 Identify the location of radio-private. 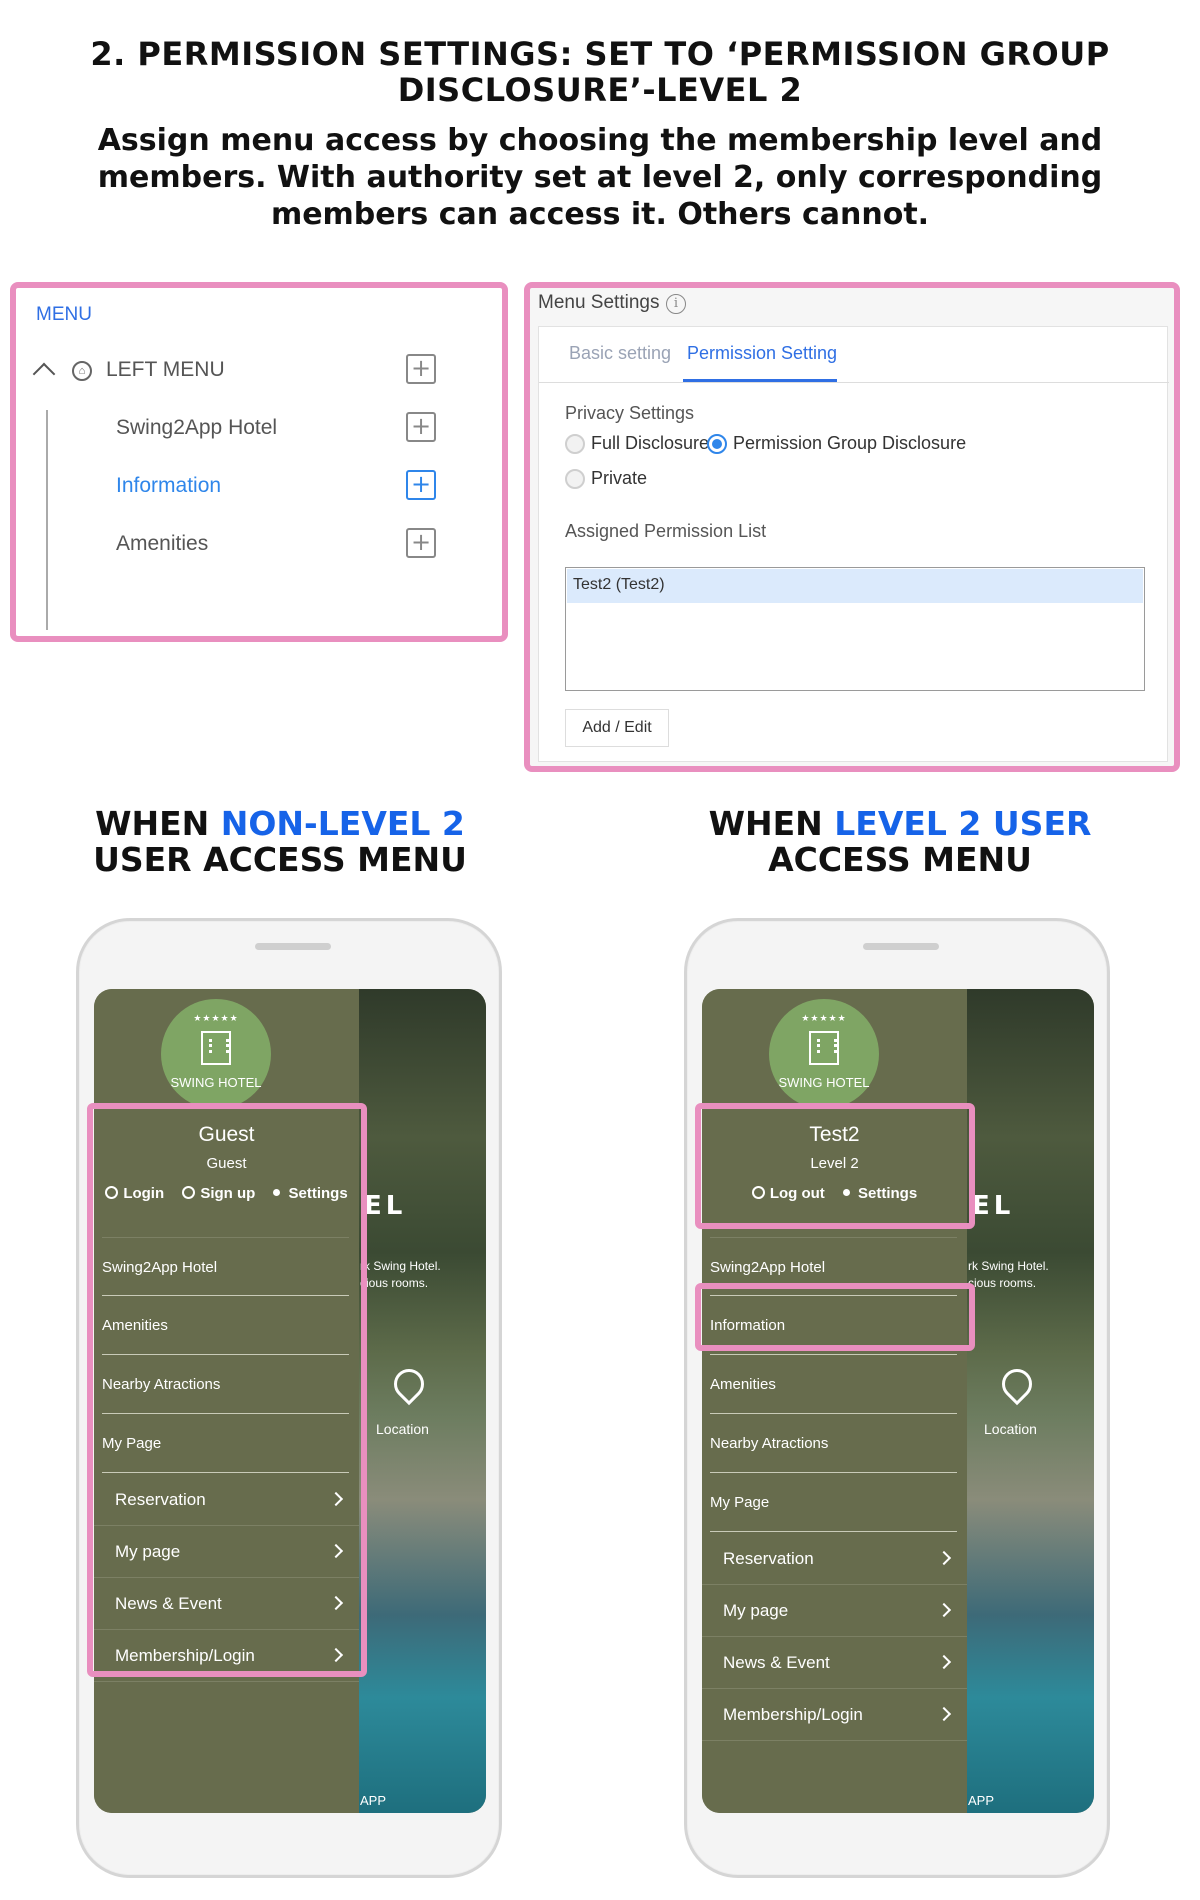
(575, 479).